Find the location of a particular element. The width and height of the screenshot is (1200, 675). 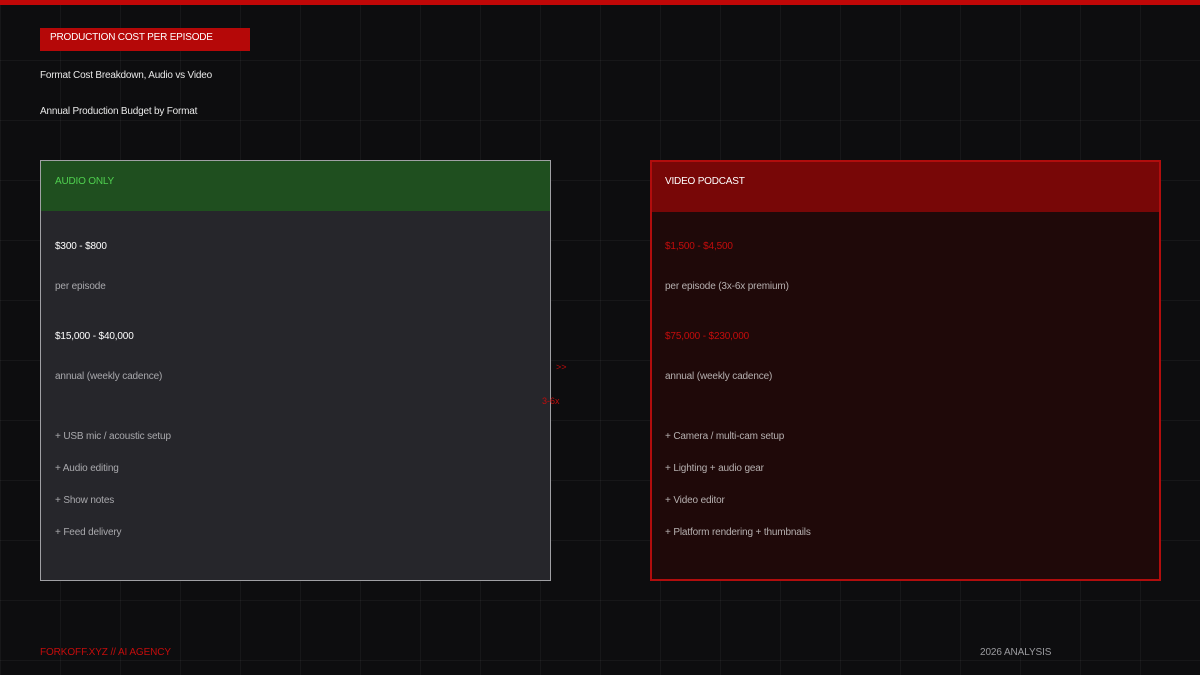

audio-annual-note: annual (weekly cadence) is located at coordinates (109, 376).